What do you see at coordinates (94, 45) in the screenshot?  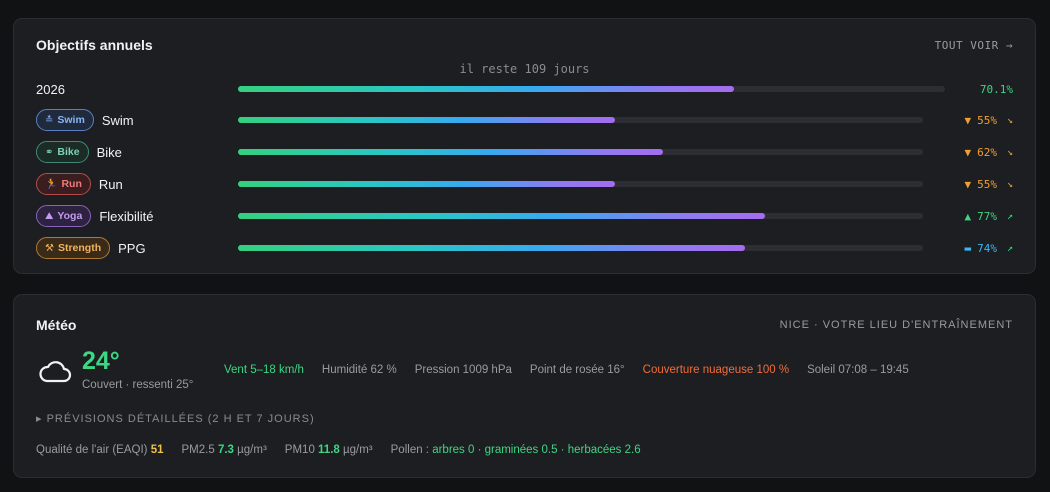 I see `goals-title: Objectifs annuels` at bounding box center [94, 45].